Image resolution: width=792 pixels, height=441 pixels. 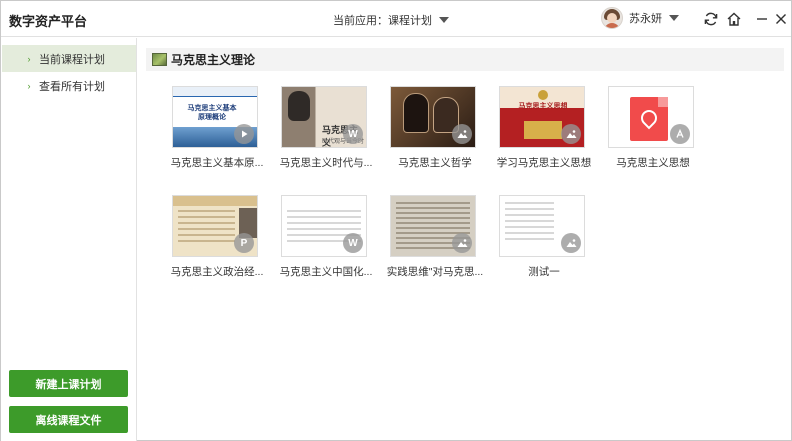 I want to click on section-header: 马克思主义理论, so click(x=465, y=59).